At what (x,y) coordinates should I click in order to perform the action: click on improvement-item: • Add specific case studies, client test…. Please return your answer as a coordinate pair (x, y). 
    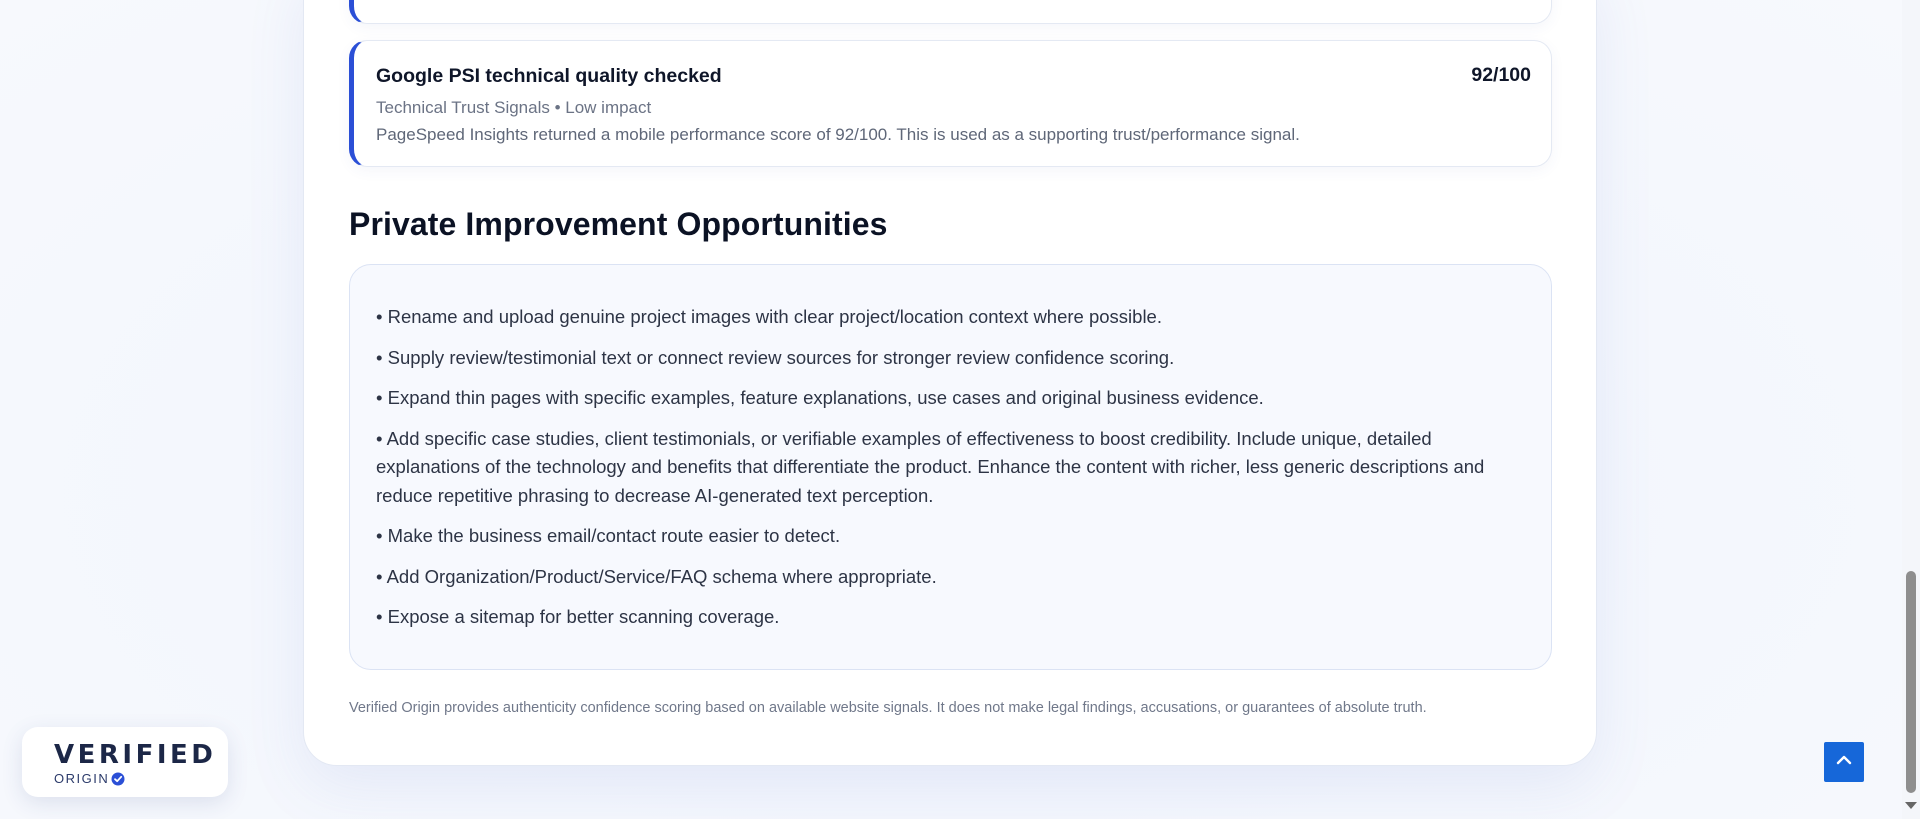
    Looking at the image, I should click on (930, 466).